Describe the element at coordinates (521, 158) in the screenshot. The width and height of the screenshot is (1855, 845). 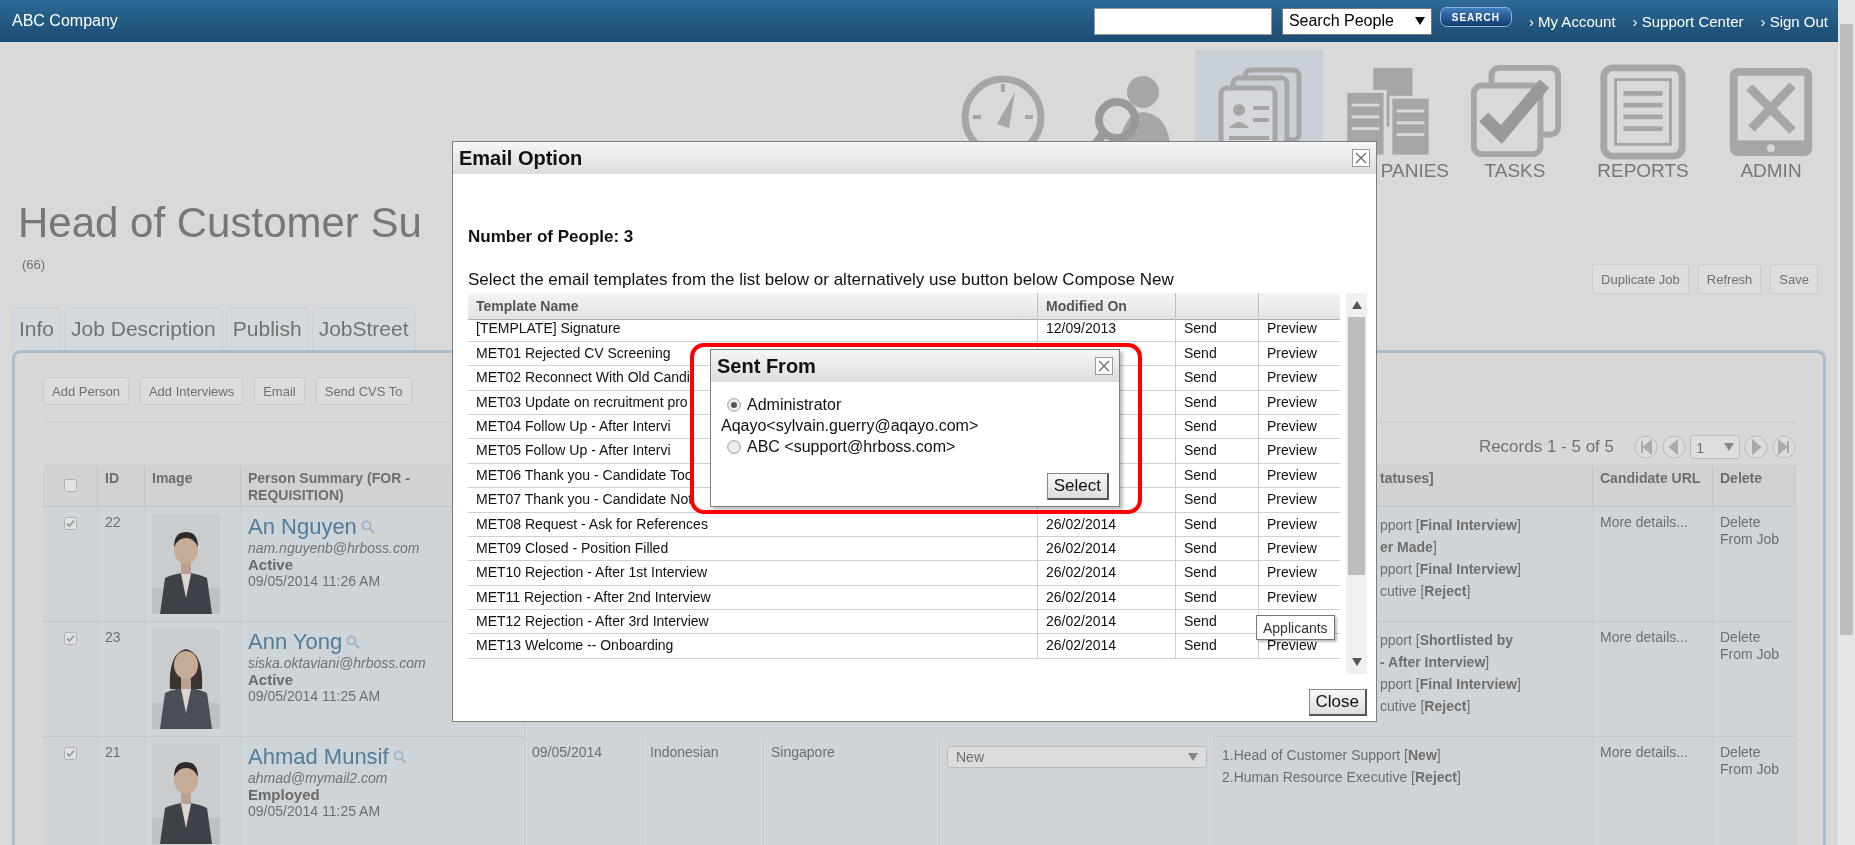
I see `dialog-title: Email Option` at that location.